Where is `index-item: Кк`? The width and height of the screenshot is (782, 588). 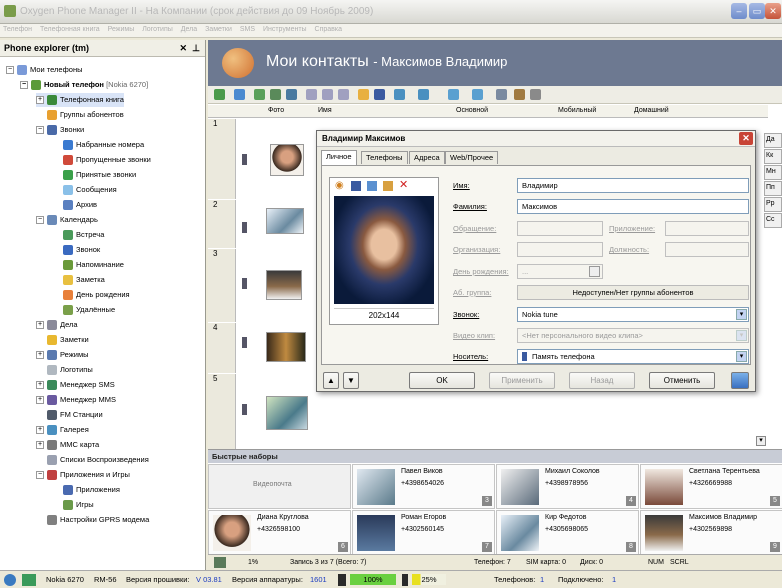 index-item: Кк is located at coordinates (773, 156).